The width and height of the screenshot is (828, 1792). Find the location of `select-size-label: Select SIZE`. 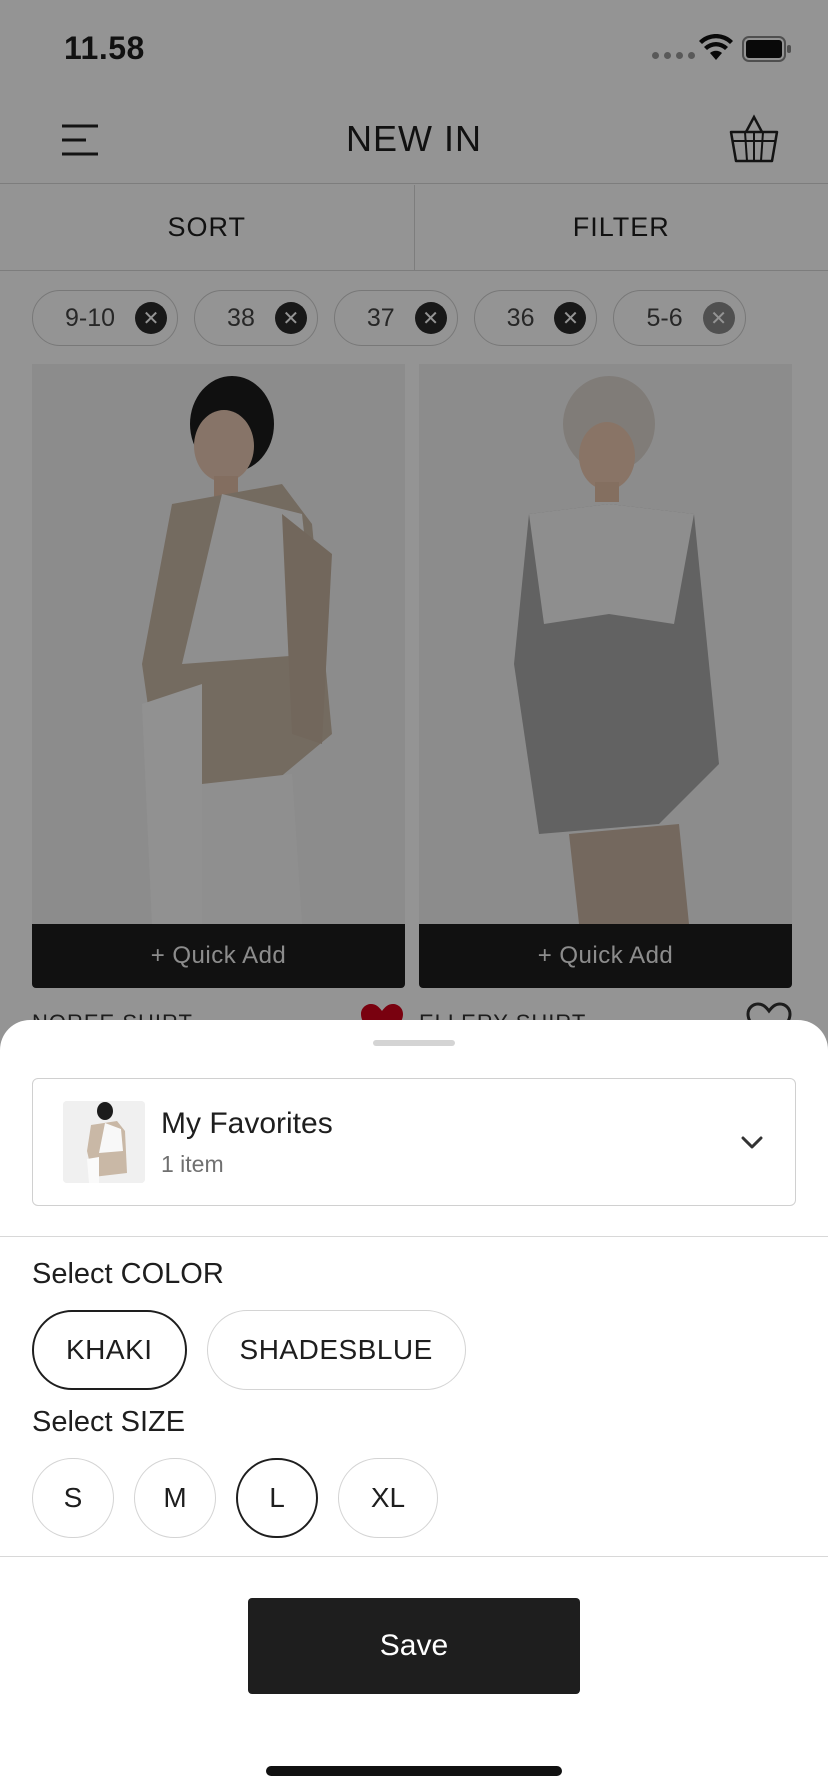

select-size-label: Select SIZE is located at coordinates (109, 1422).